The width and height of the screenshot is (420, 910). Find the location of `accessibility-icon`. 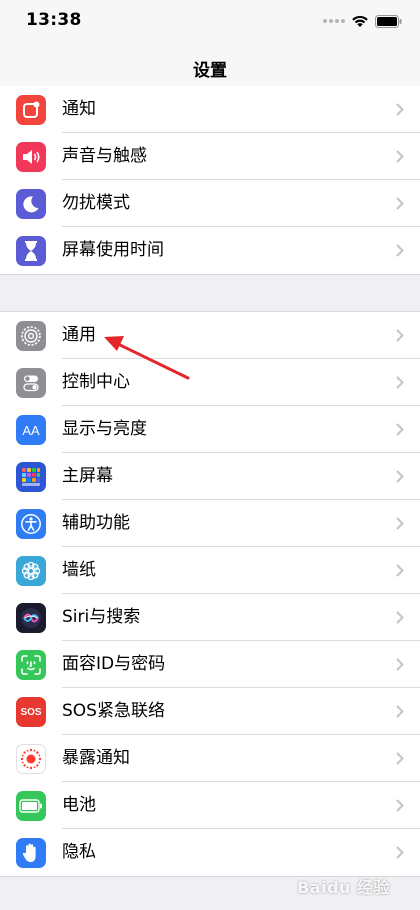

accessibility-icon is located at coordinates (31, 524).